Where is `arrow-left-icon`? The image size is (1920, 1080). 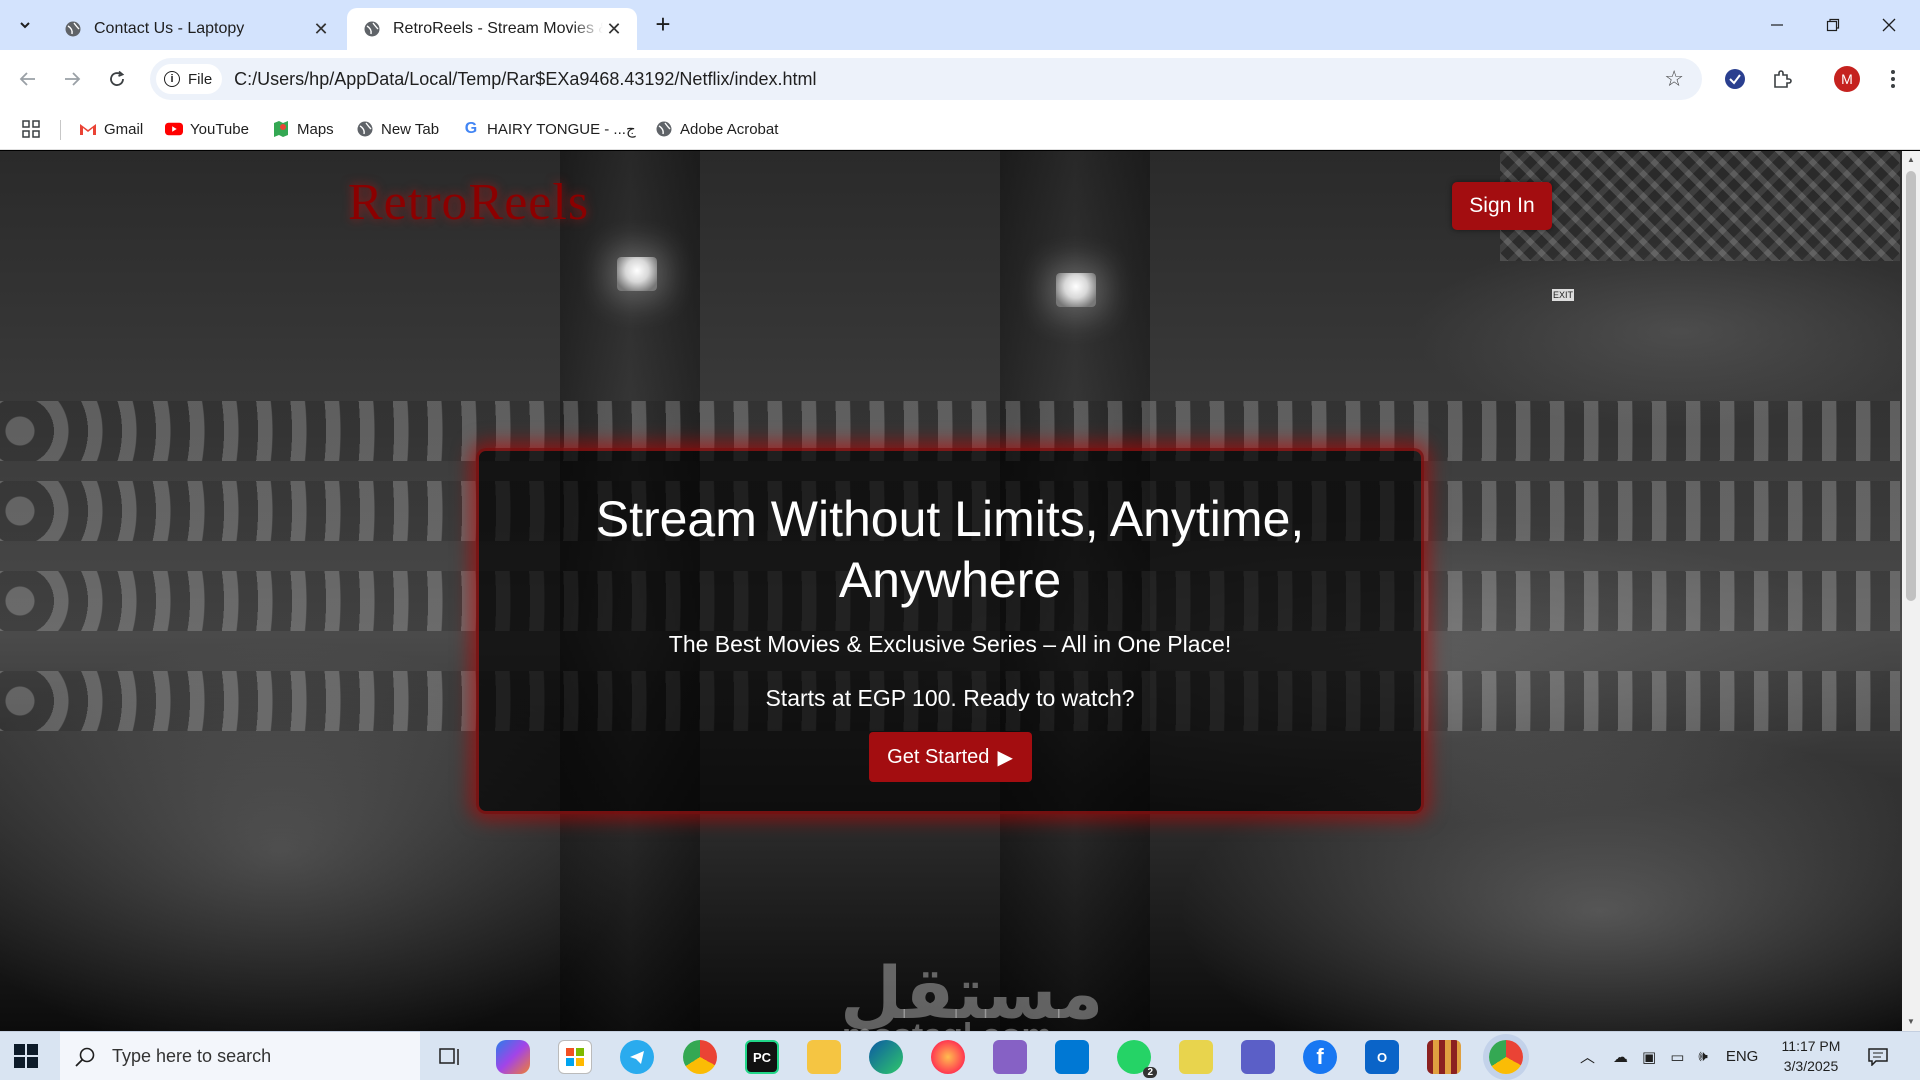 arrow-left-icon is located at coordinates (27, 79).